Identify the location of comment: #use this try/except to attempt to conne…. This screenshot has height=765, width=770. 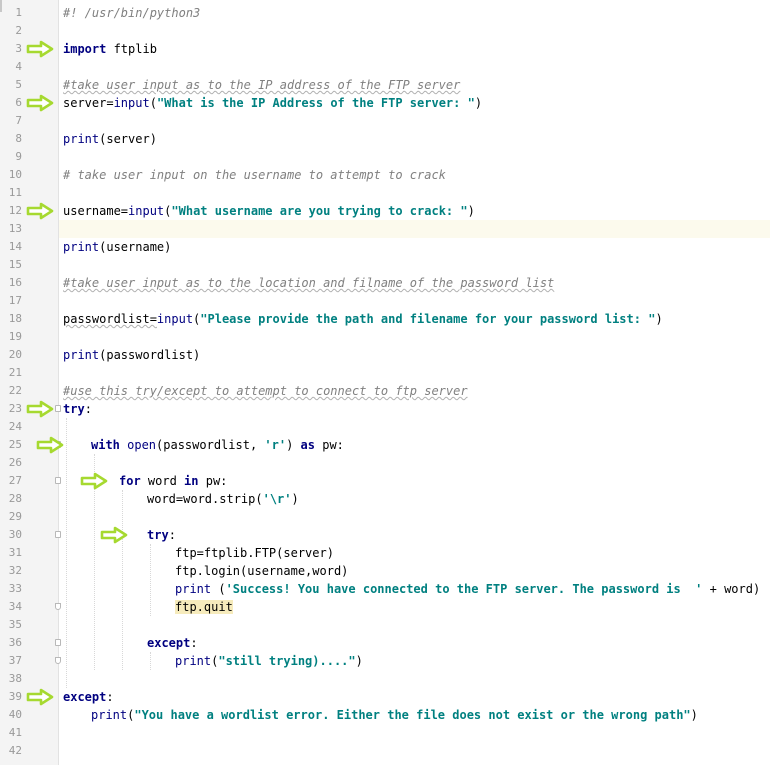
(265, 391).